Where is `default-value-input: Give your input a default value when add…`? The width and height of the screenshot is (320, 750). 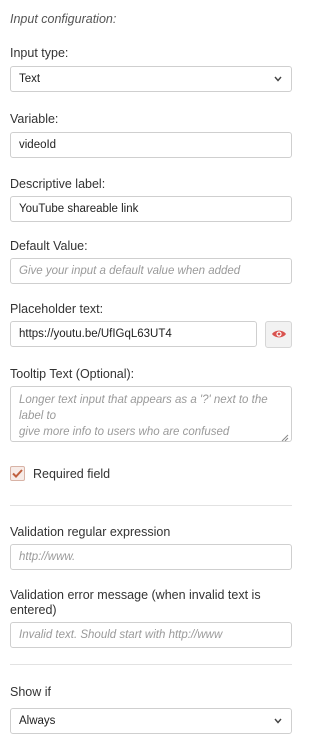
default-value-input: Give your input a default value when add… is located at coordinates (151, 271).